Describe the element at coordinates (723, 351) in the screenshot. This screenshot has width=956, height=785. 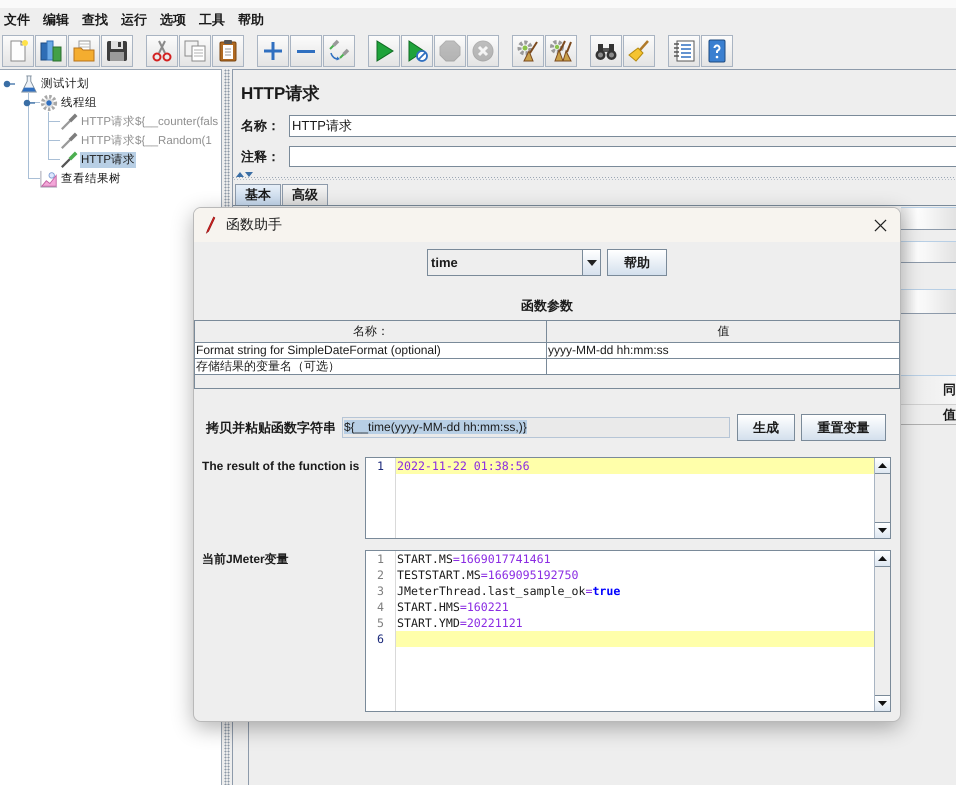
I see `table-cell: yyyy-MM-dd hh:mm:ss` at that location.